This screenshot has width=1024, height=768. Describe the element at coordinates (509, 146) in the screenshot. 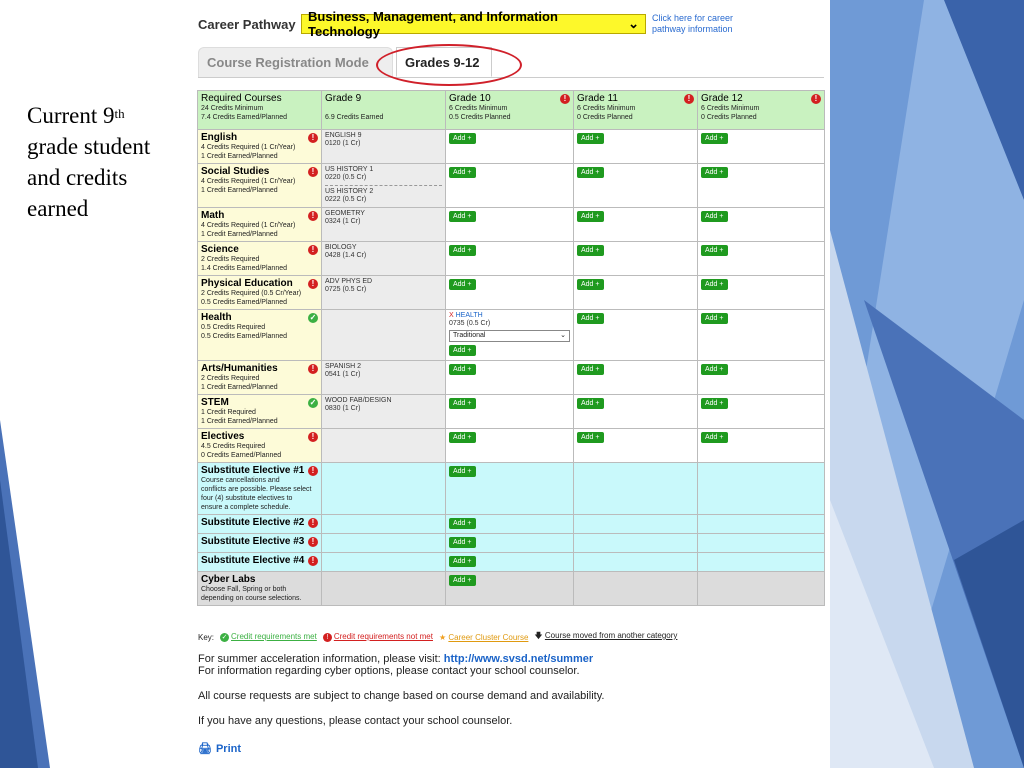

I see `grade10-english: Add +` at that location.